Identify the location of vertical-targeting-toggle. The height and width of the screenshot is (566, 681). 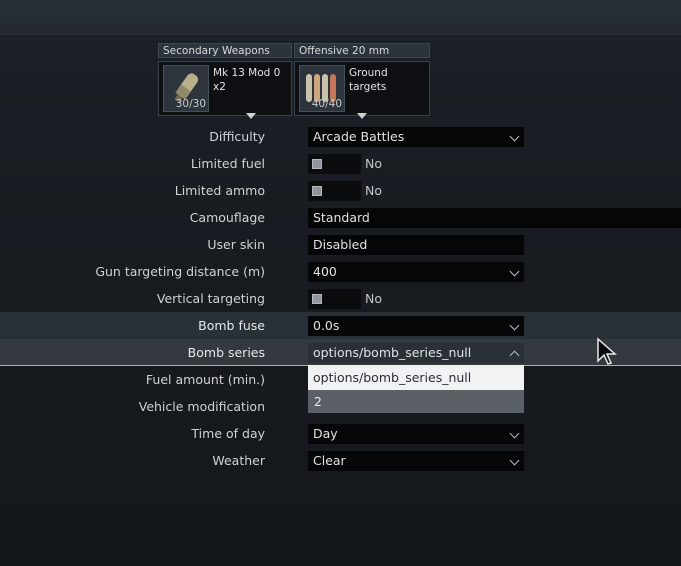
(334, 299).